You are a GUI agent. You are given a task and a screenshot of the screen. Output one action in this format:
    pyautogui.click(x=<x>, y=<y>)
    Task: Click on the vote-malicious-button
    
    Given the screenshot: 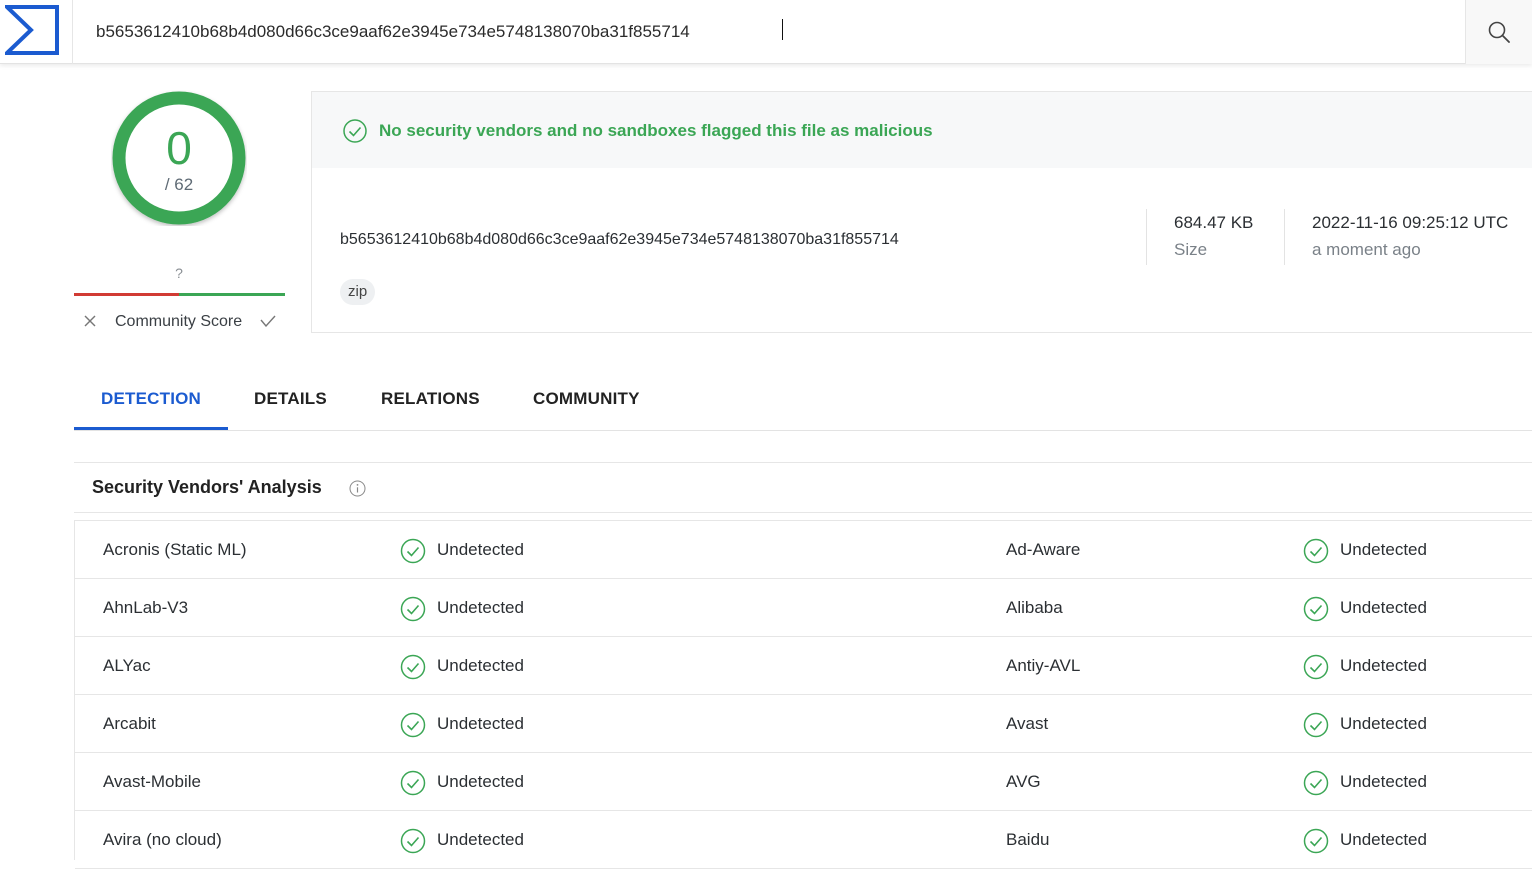 What is the action you would take?
    pyautogui.click(x=90, y=321)
    